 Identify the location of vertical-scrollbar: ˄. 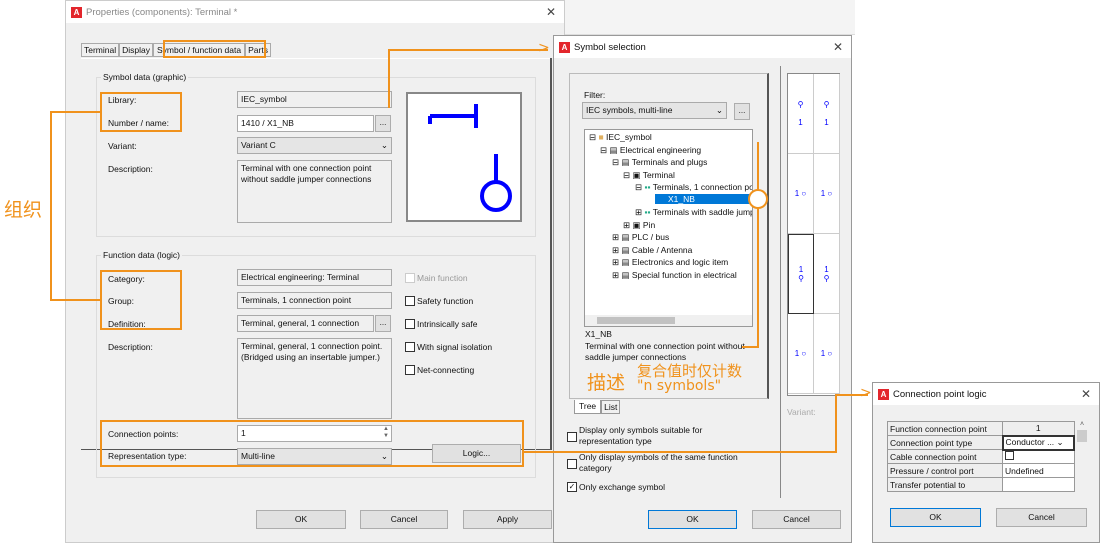
(1082, 456).